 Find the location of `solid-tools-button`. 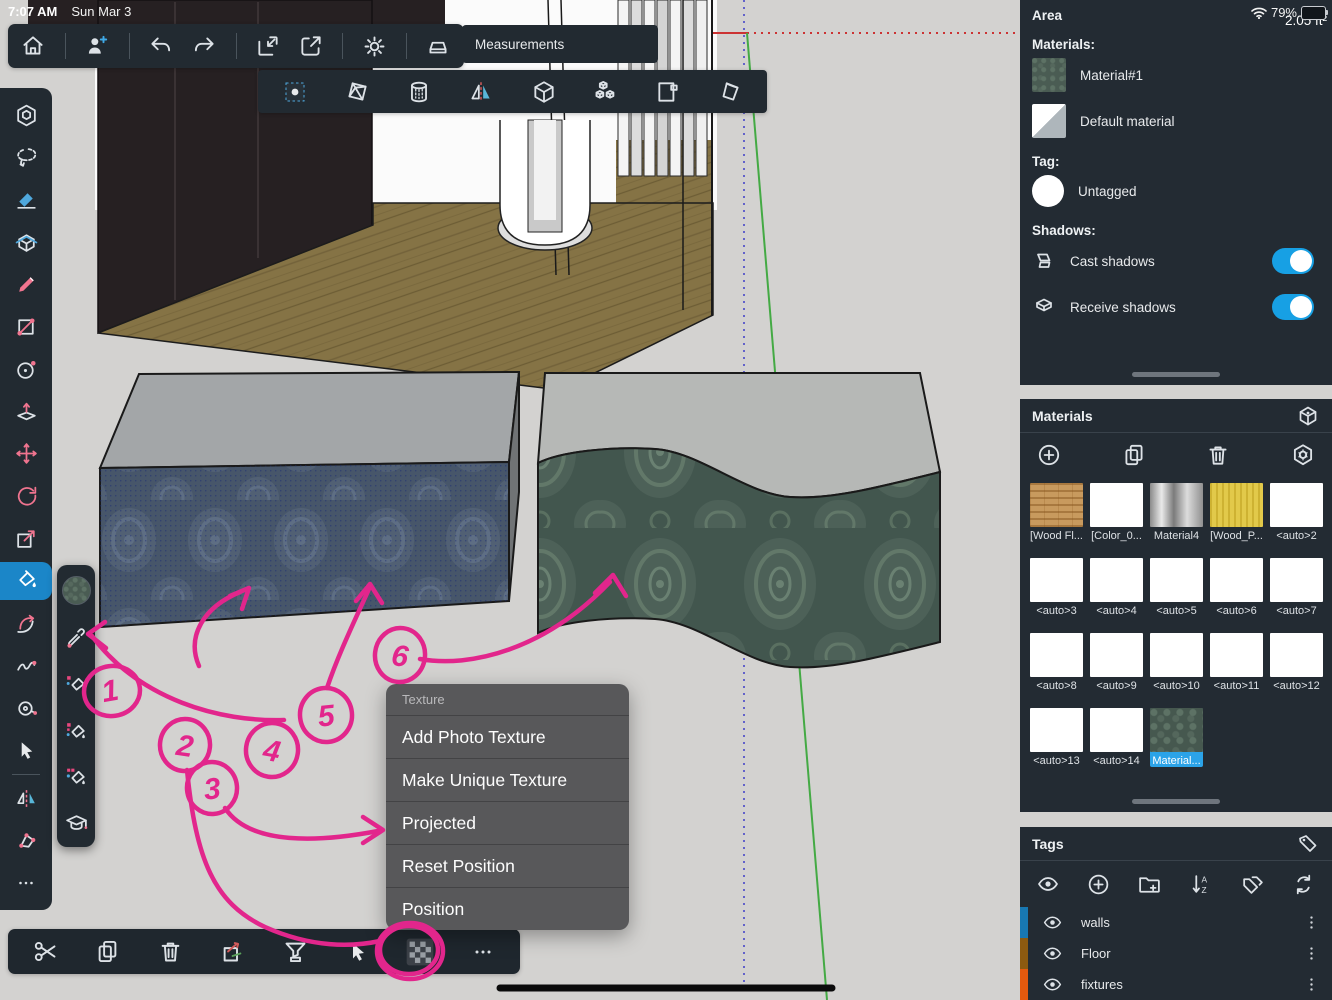

solid-tools-button is located at coordinates (357, 92).